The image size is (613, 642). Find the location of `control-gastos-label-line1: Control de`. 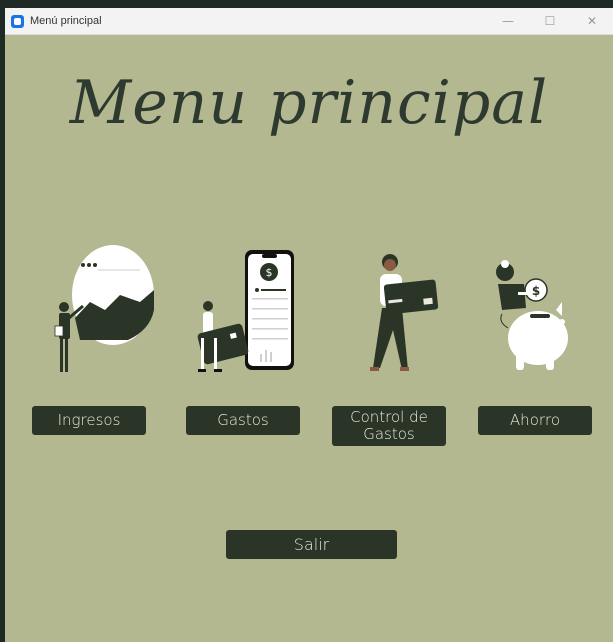

control-gastos-label-line1: Control de is located at coordinates (389, 417).